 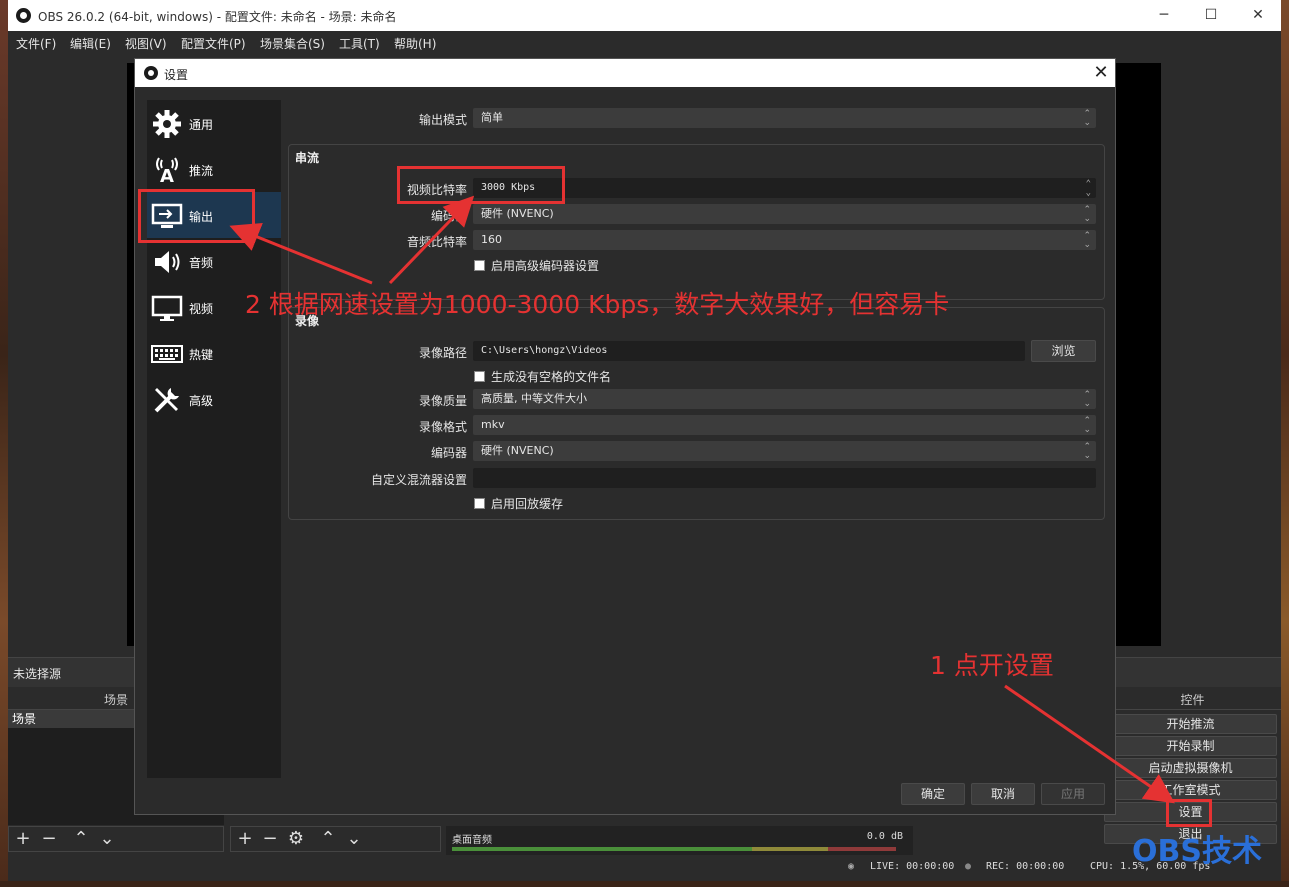 I want to click on watermark-logo: OBS技术, so click(x=1197, y=851).